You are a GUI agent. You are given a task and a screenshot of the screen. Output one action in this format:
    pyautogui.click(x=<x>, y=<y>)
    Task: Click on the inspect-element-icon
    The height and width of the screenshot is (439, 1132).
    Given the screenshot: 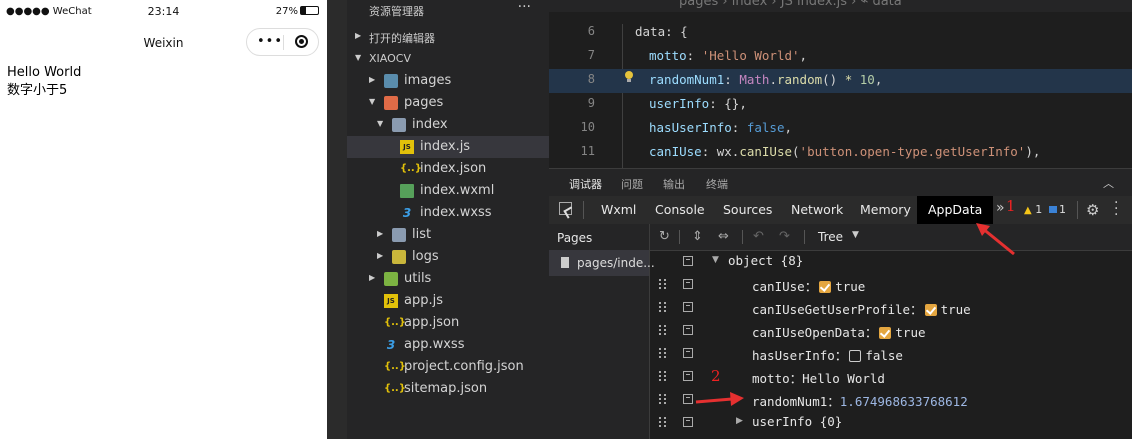 What is the action you would take?
    pyautogui.click(x=565, y=208)
    